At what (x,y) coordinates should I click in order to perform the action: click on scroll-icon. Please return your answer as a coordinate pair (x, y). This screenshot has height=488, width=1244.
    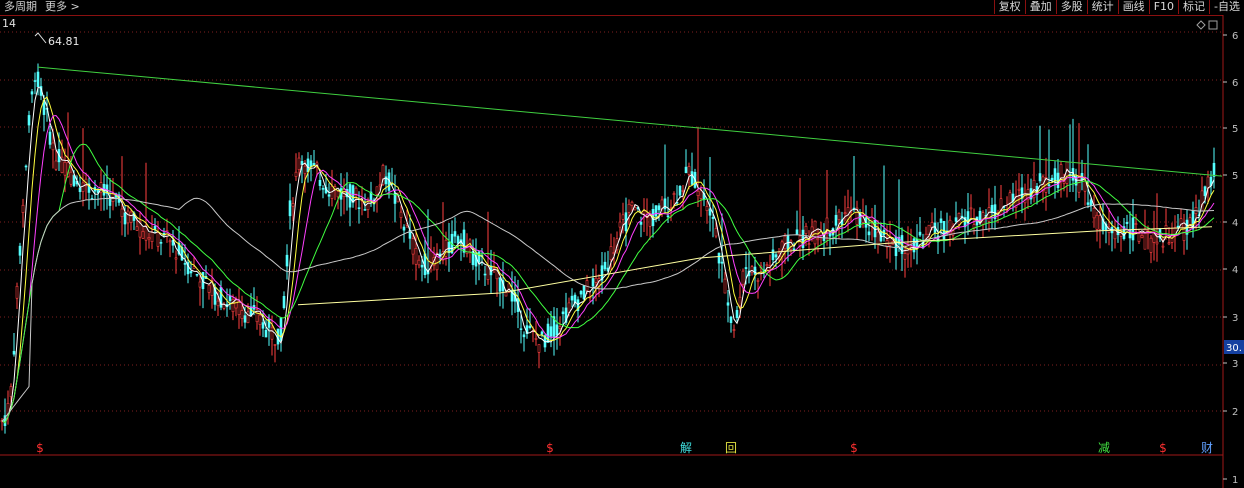
    Looking at the image, I should click on (1213, 25).